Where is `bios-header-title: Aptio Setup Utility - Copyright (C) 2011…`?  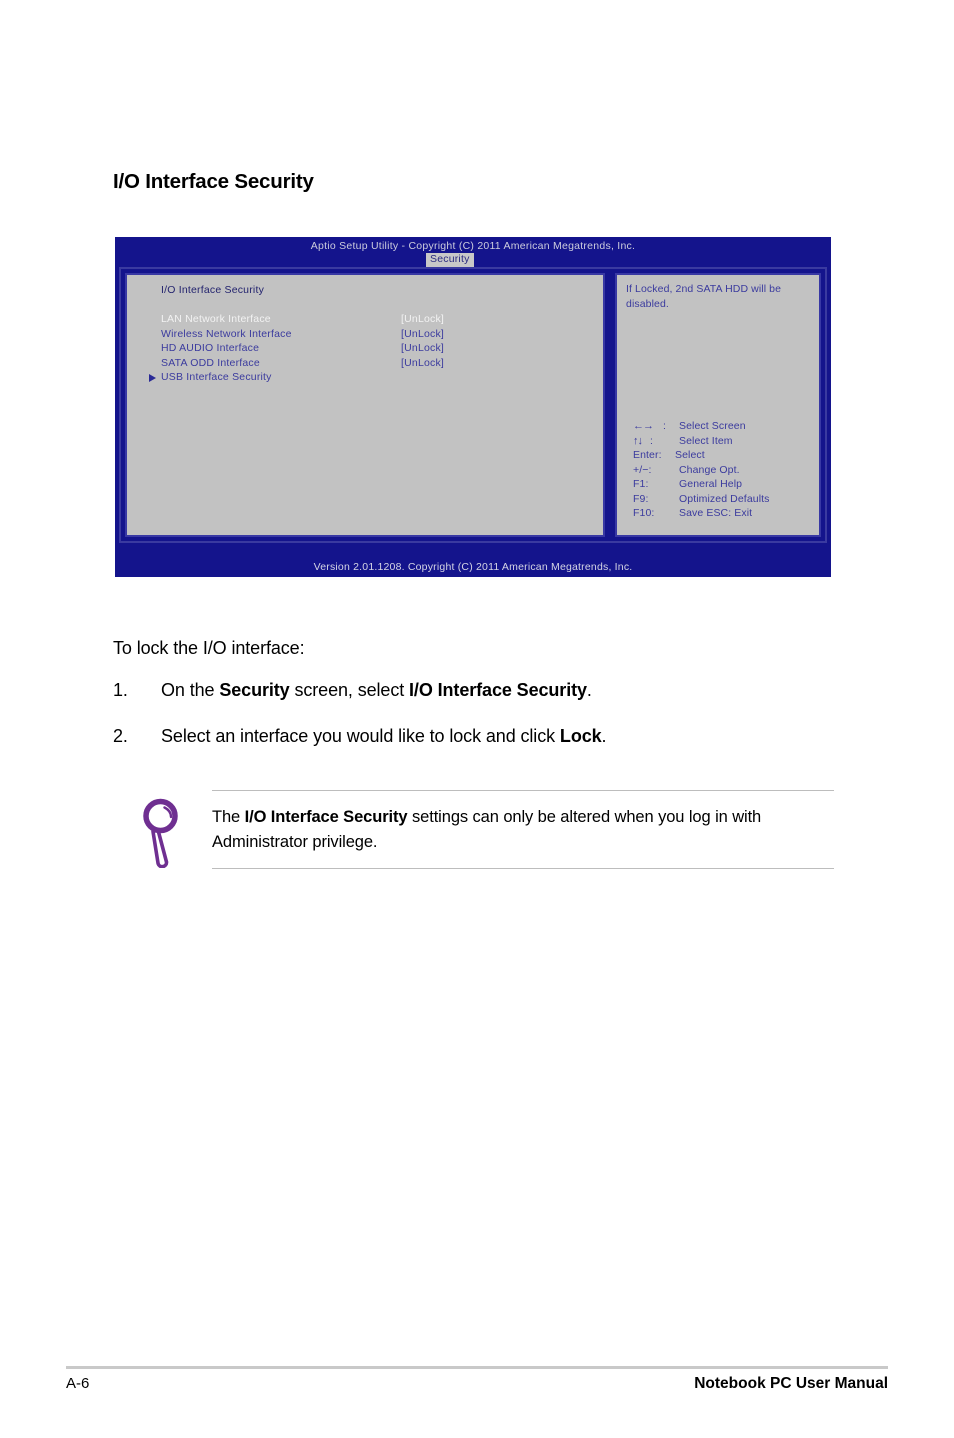
bios-header-title: Aptio Setup Utility - Copyright (C) 2011… is located at coordinates (473, 246).